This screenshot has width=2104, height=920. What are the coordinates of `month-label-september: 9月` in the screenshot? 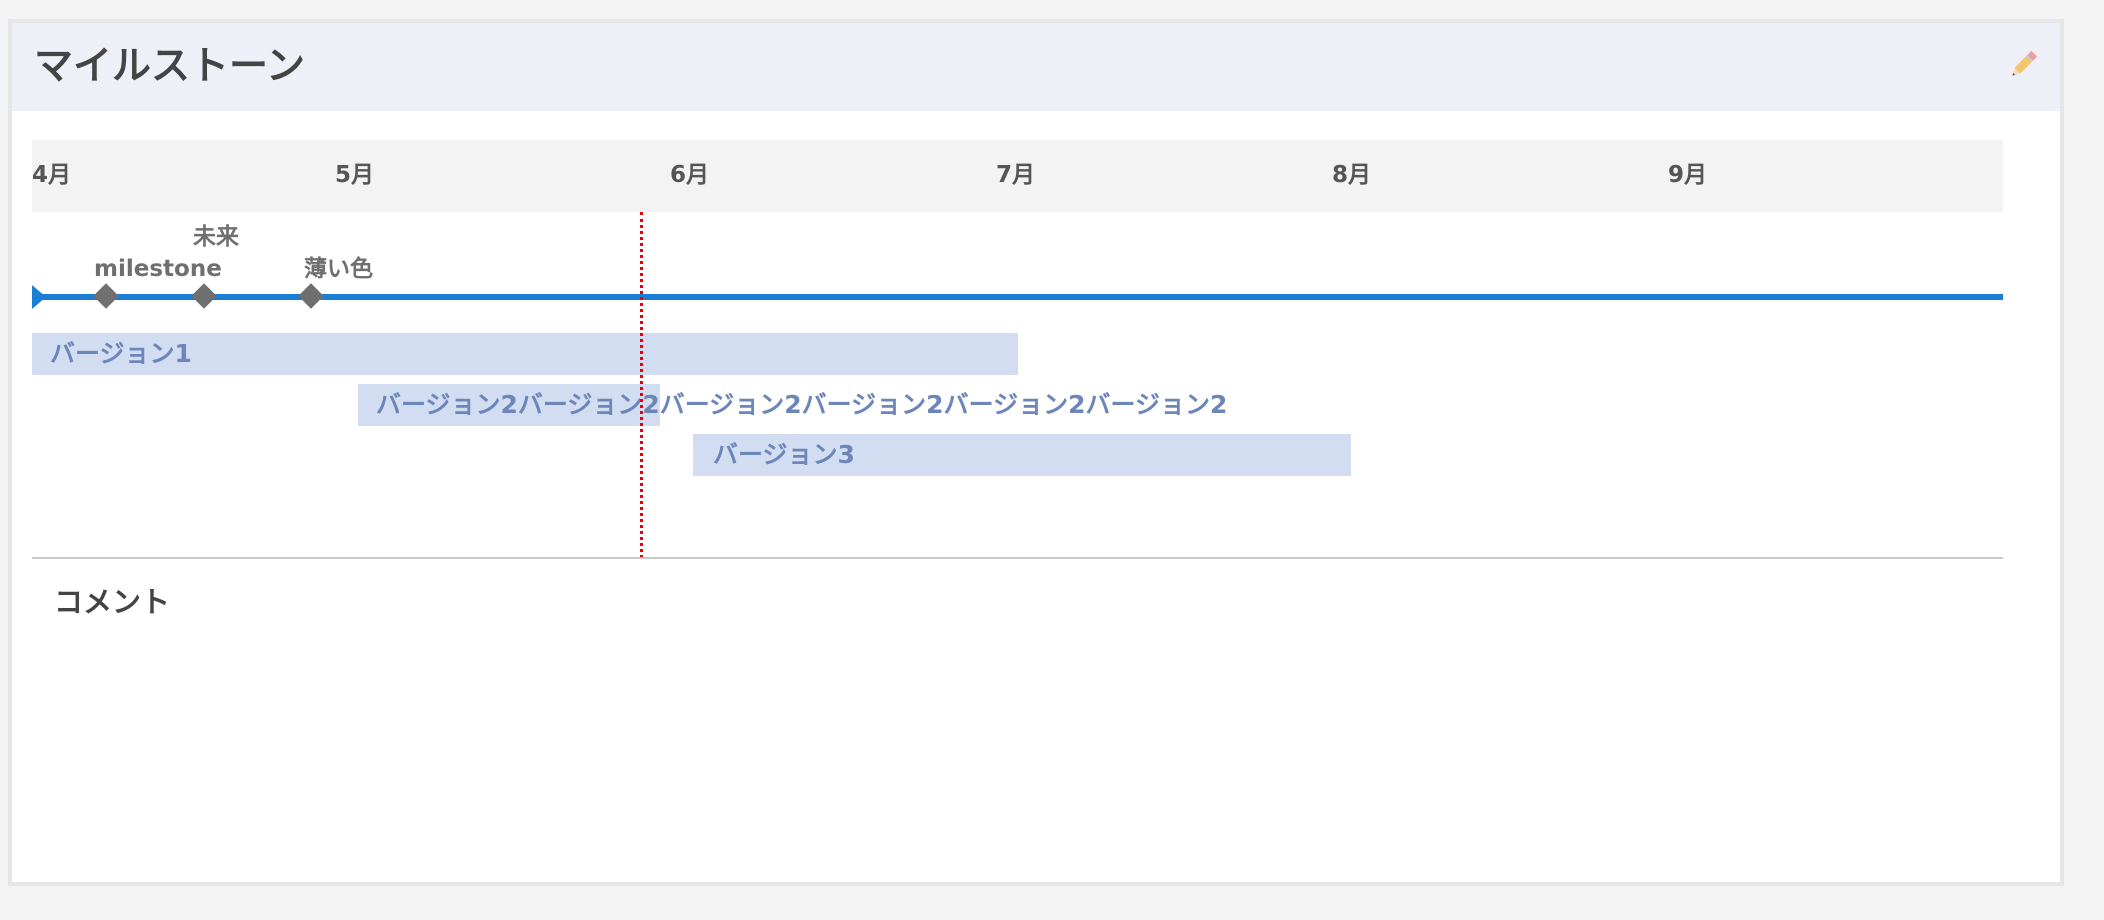 It's located at (1688, 175).